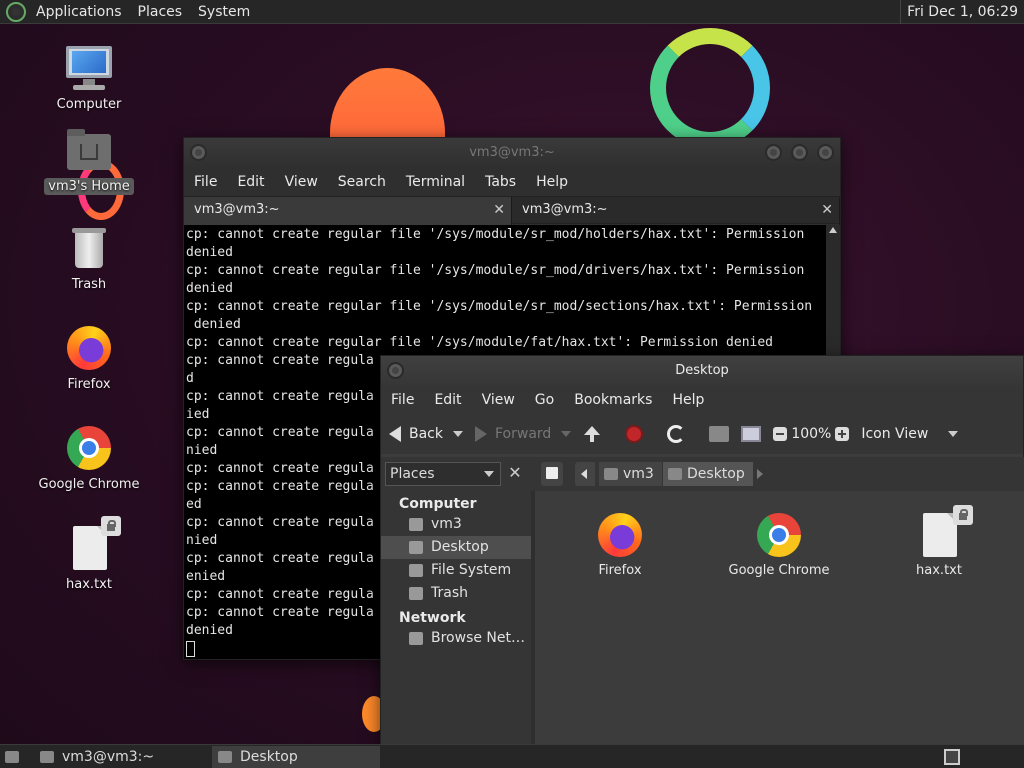 This screenshot has height=768, width=1024. I want to click on taskbar-item-desktop: Desktop, so click(296, 756).